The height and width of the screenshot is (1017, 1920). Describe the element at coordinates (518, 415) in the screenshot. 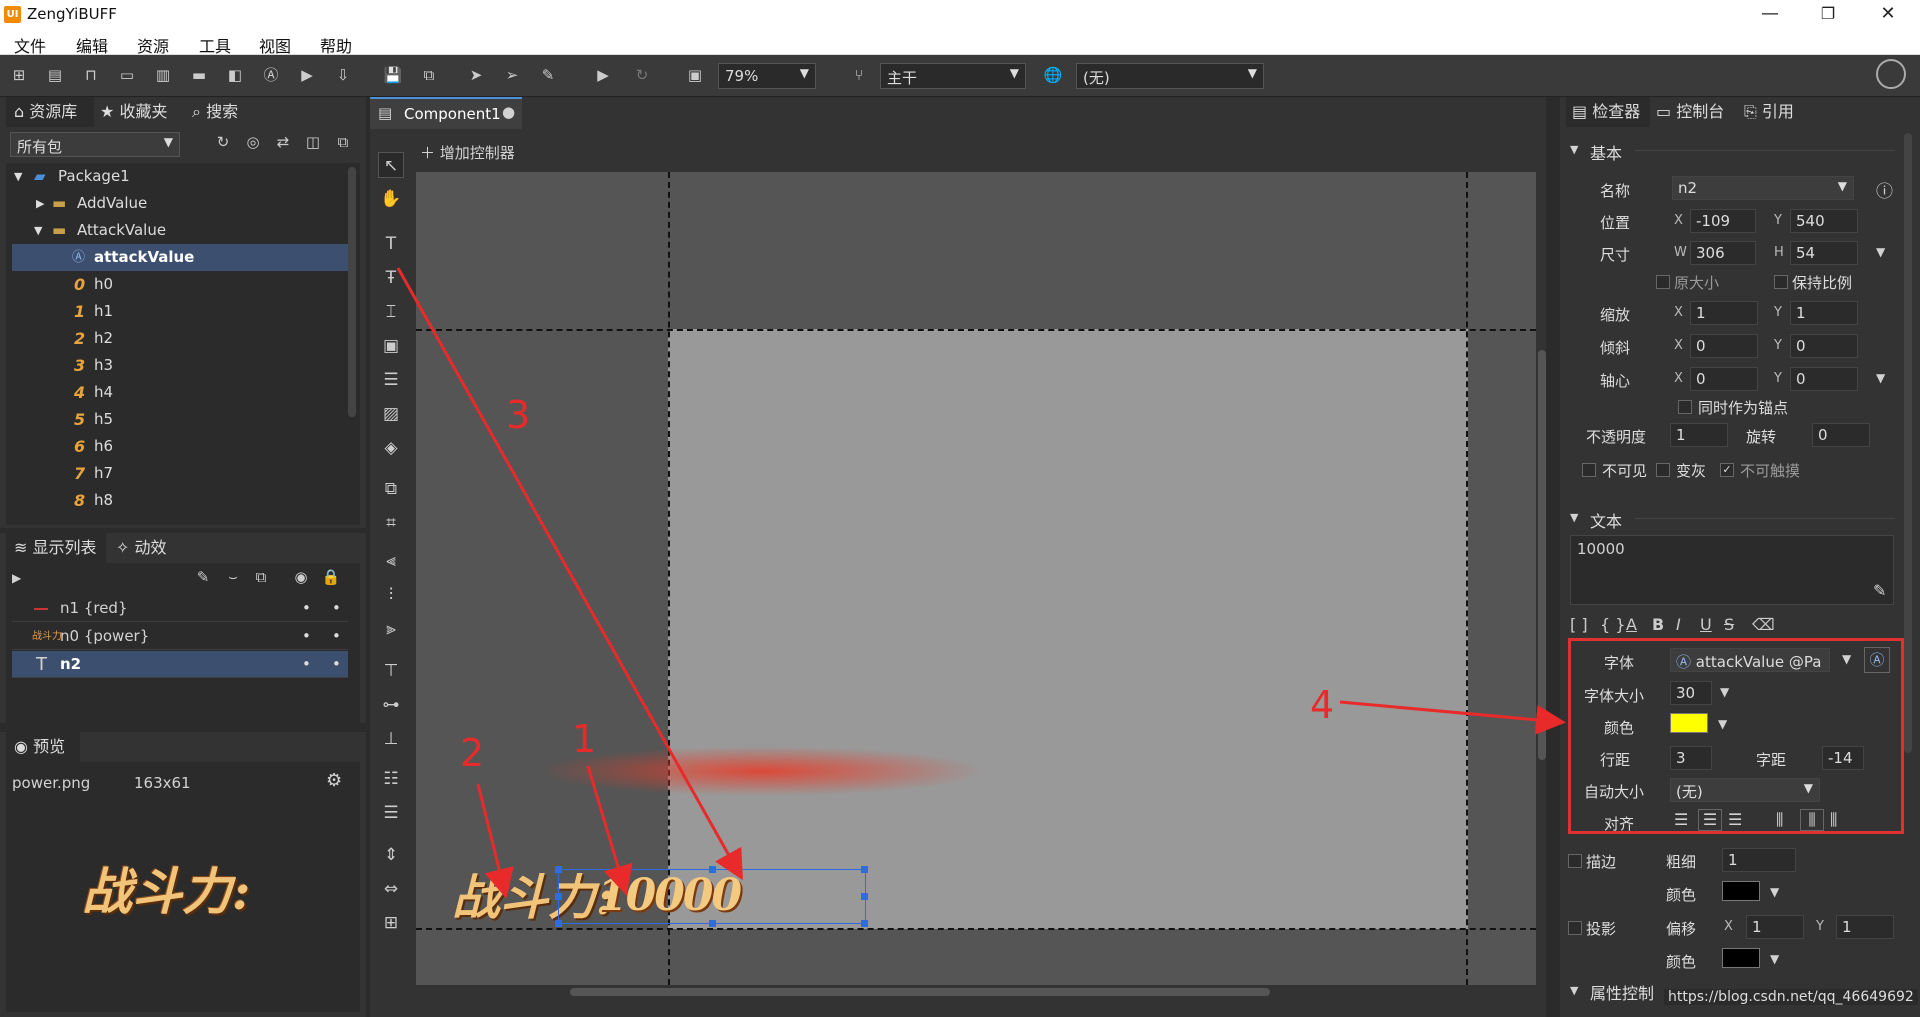

I see `annotation-label-3: 3` at that location.